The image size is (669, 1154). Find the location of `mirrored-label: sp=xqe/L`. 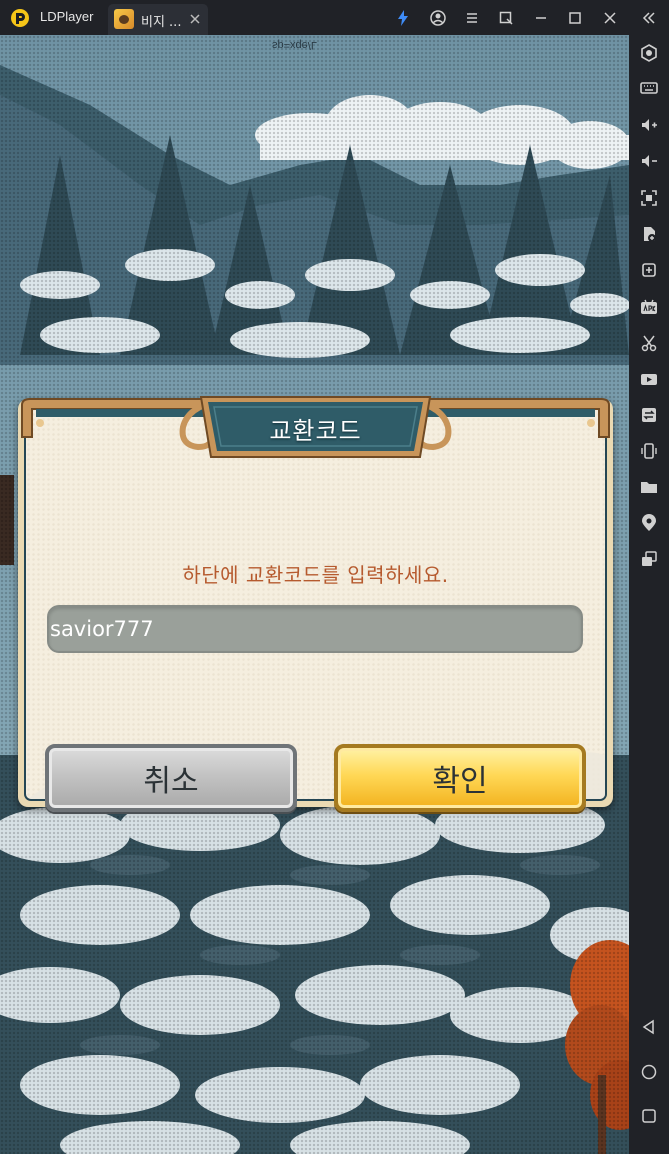

mirrored-label: sp=xqe/L is located at coordinates (294, 45).